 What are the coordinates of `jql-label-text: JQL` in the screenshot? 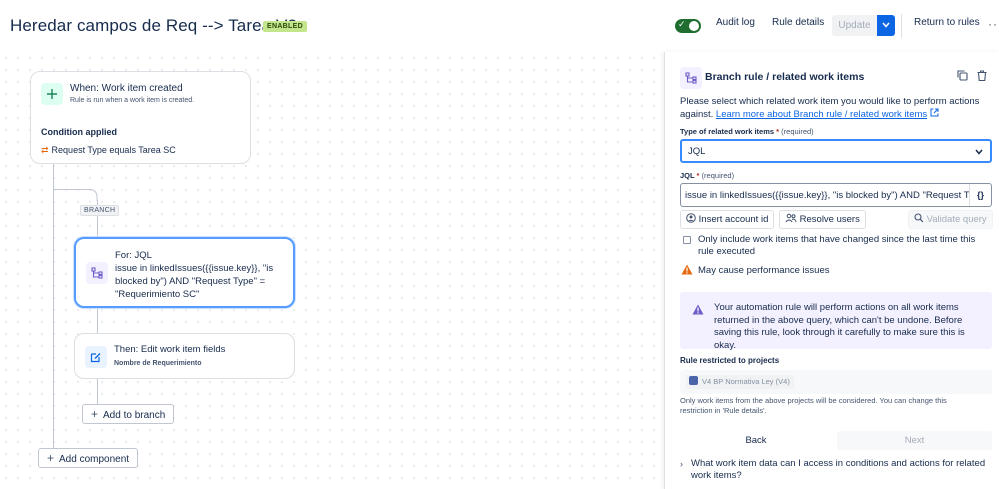 It's located at (687, 175).